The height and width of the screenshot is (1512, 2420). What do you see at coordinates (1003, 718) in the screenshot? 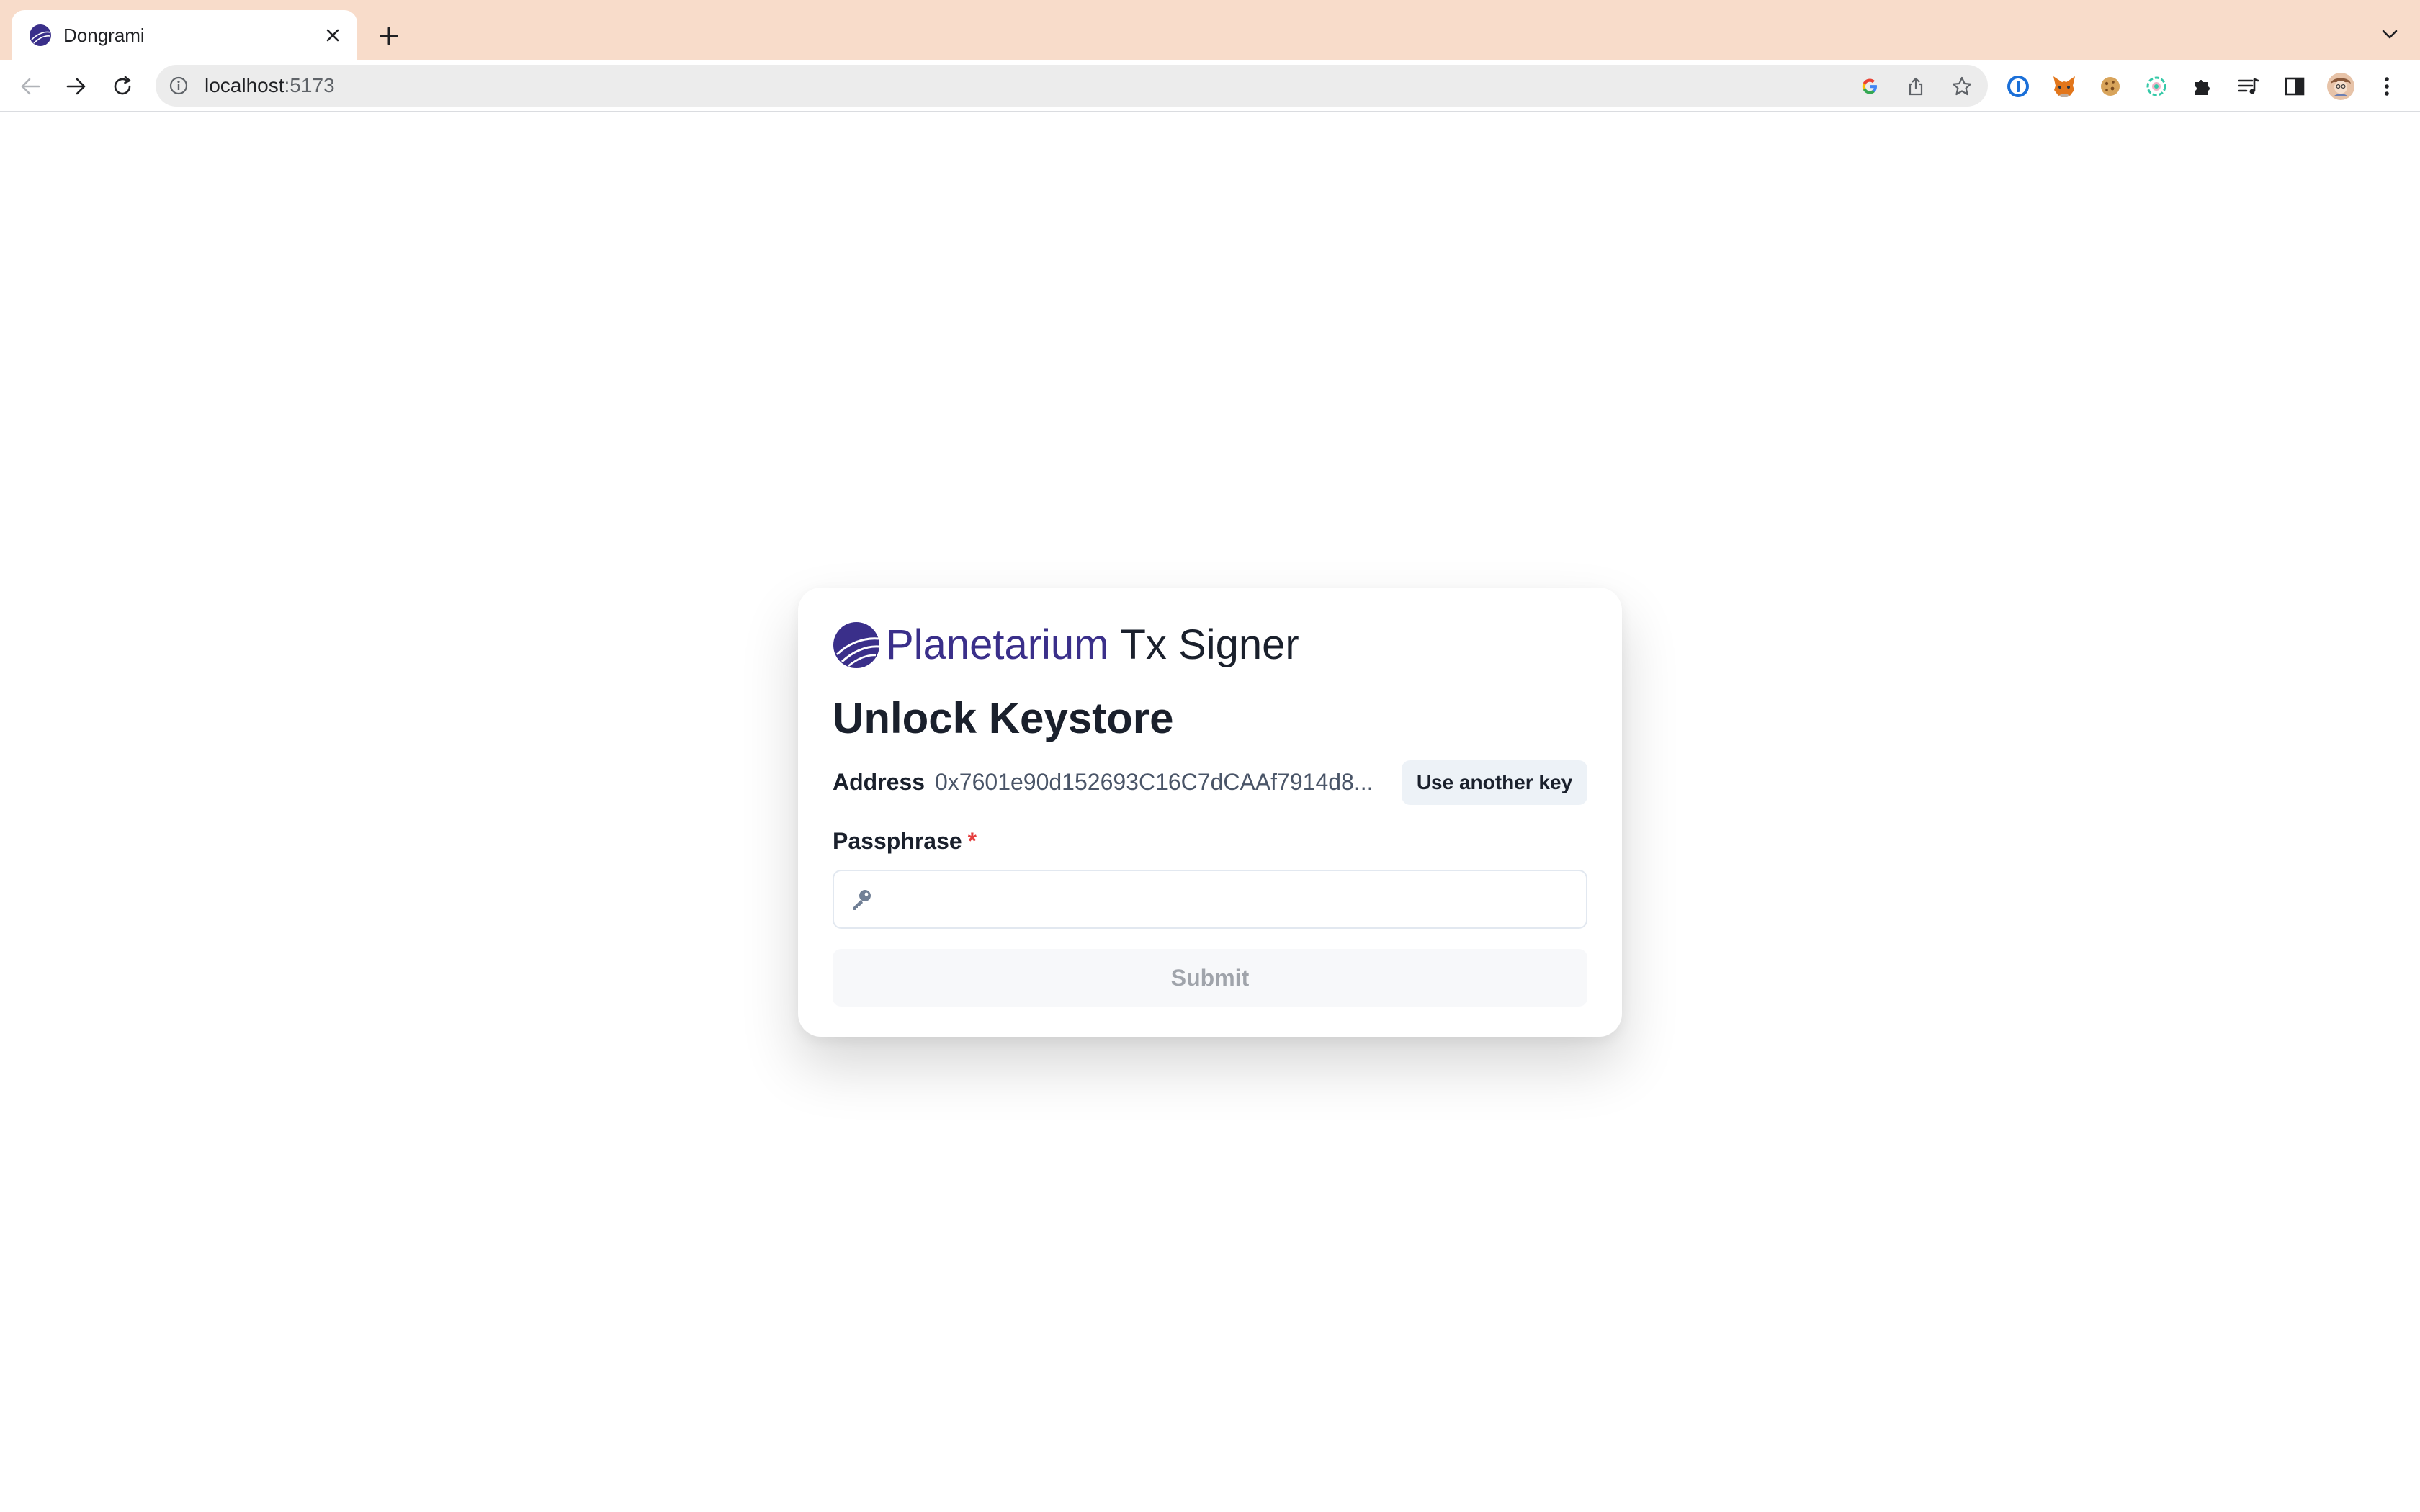
I see `page-title: Unlock Keystore` at bounding box center [1003, 718].